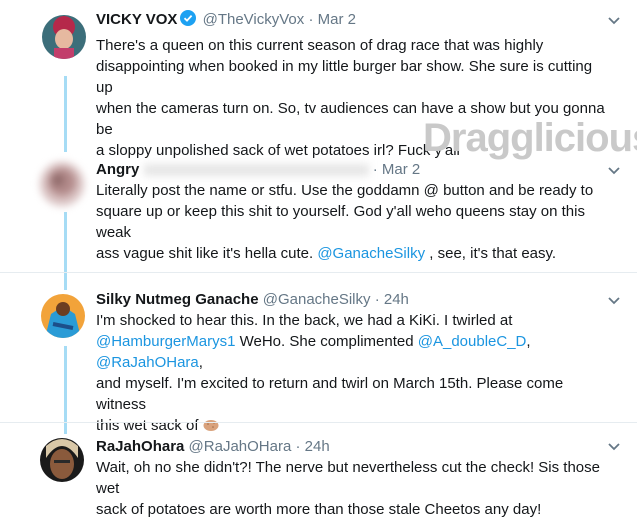  I want to click on user-handle: @RaJahOHara, so click(240, 446).